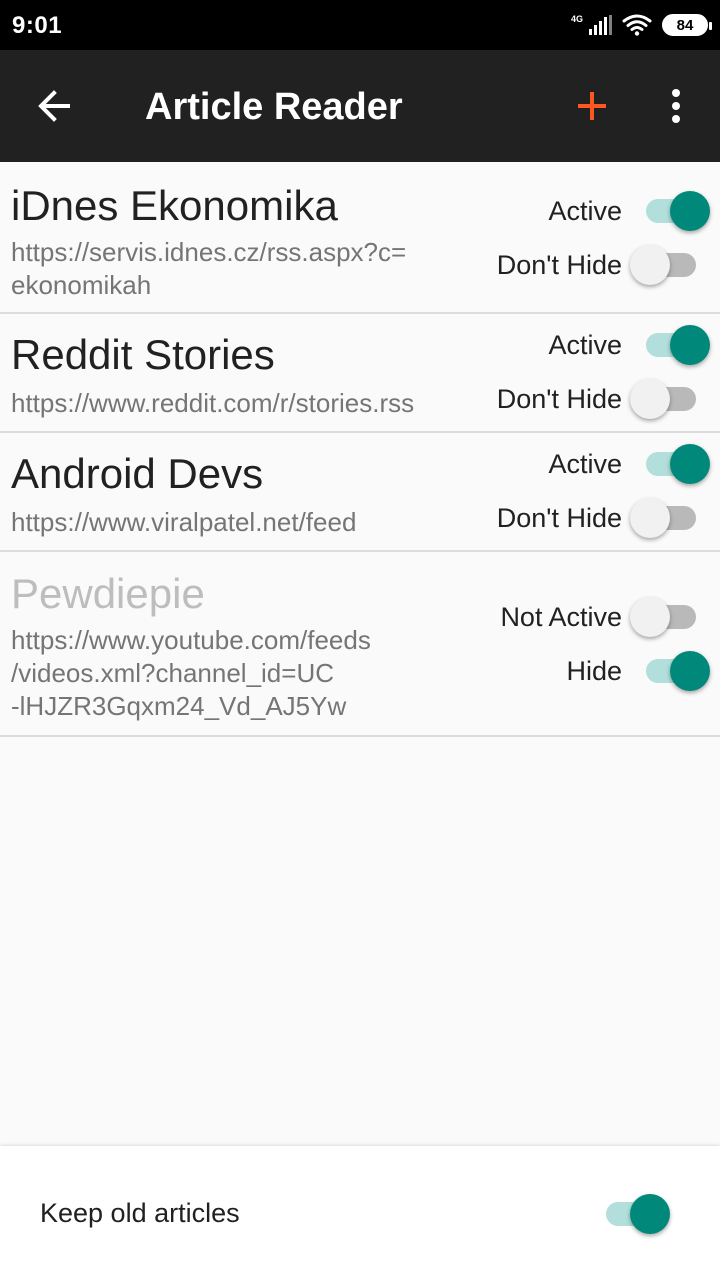 Image resolution: width=720 pixels, height=1280 pixels. I want to click on status-bar: 9:01 4G 84, so click(360, 25).